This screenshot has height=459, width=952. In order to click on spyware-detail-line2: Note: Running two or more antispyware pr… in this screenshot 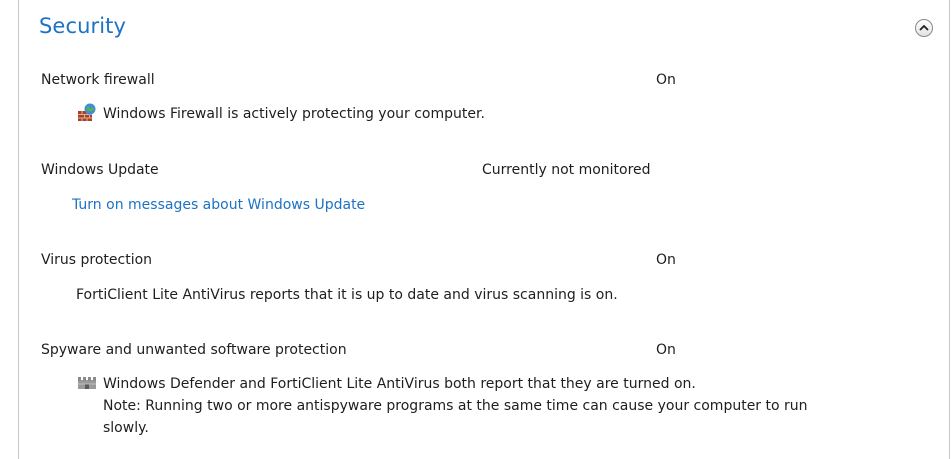, I will do `click(455, 406)`.